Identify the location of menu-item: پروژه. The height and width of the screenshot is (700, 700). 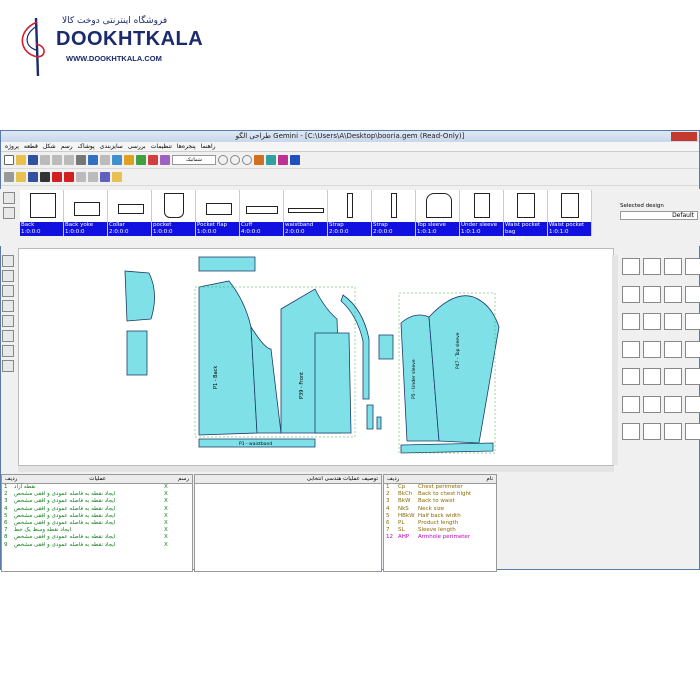
(12, 146).